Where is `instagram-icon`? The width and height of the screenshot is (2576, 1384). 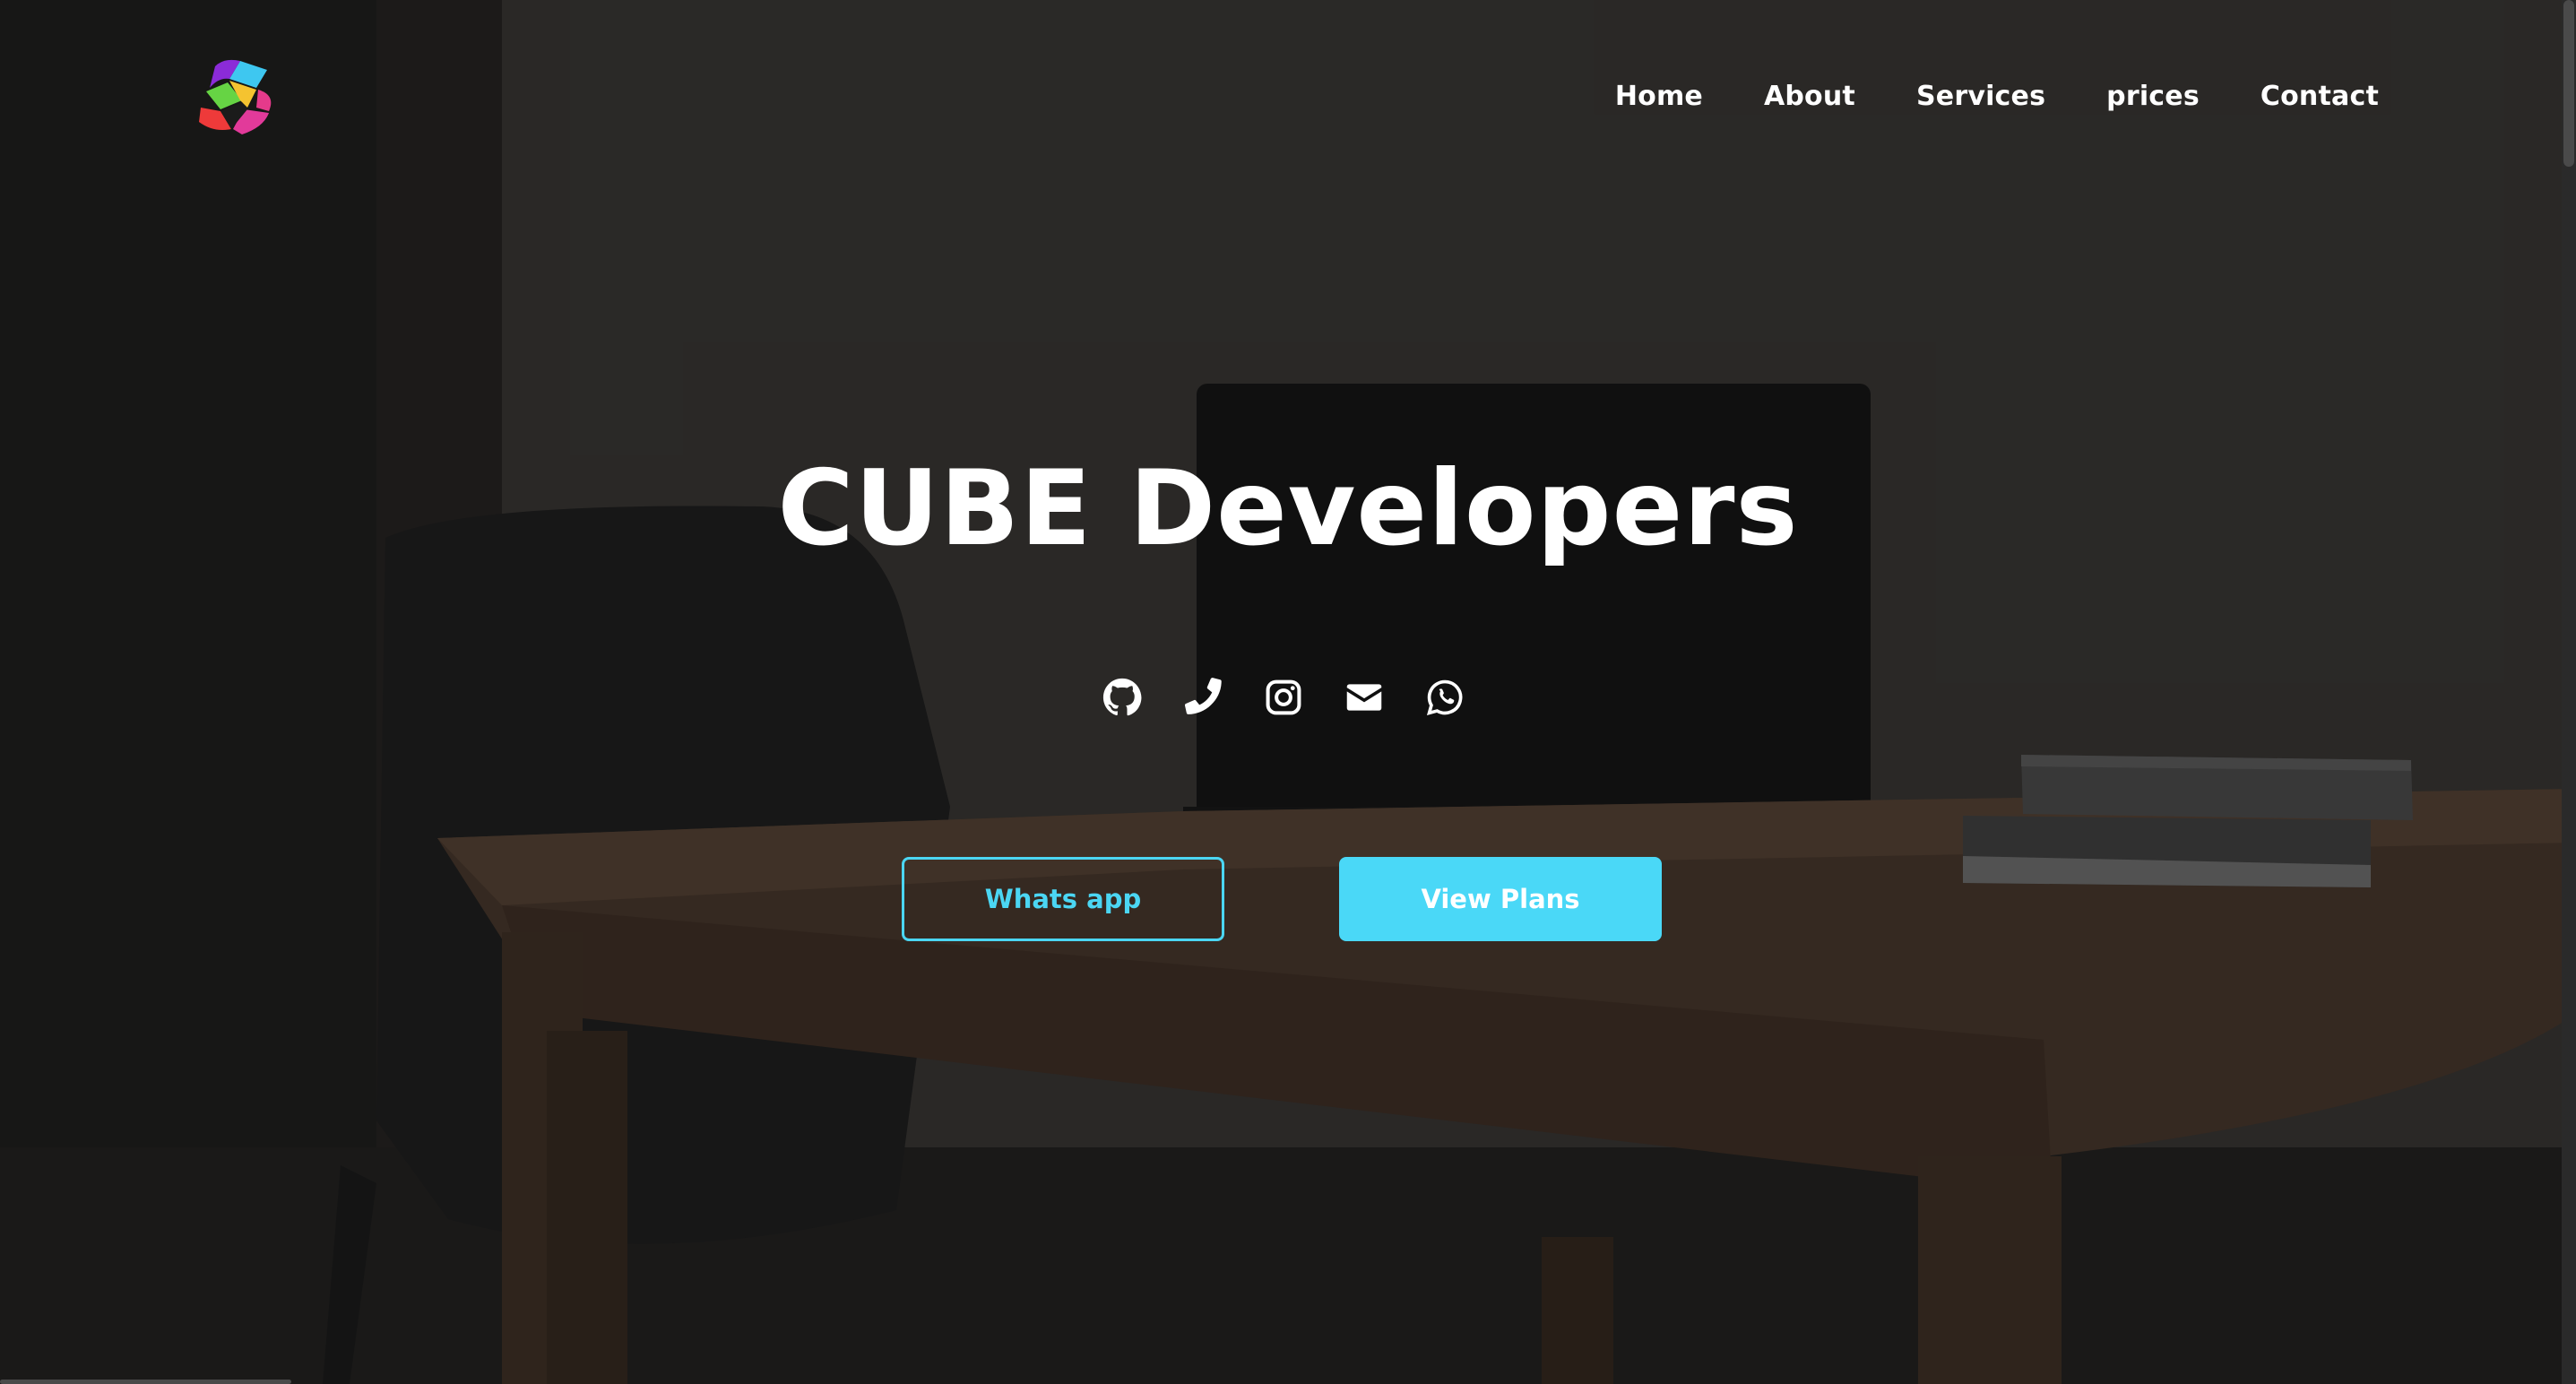
instagram-icon is located at coordinates (1283, 697).